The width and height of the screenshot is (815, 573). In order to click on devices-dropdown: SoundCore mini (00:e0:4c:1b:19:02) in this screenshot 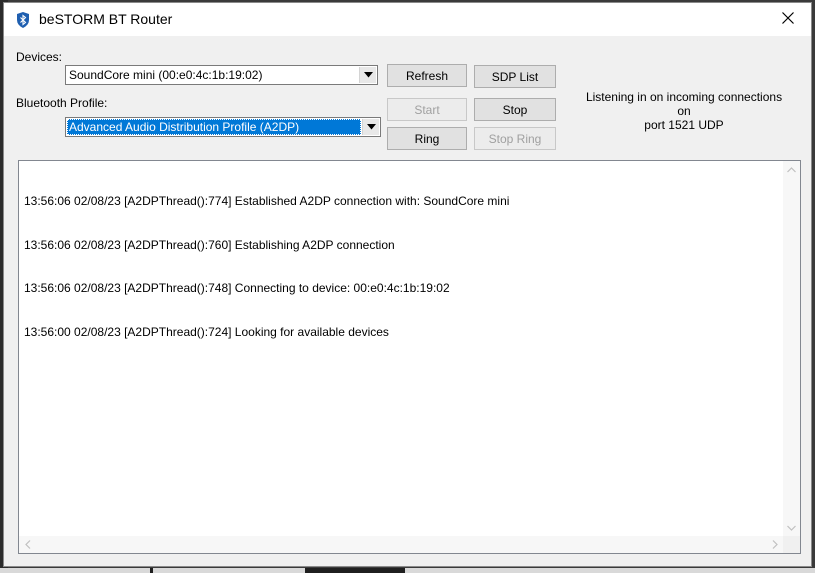, I will do `click(221, 75)`.